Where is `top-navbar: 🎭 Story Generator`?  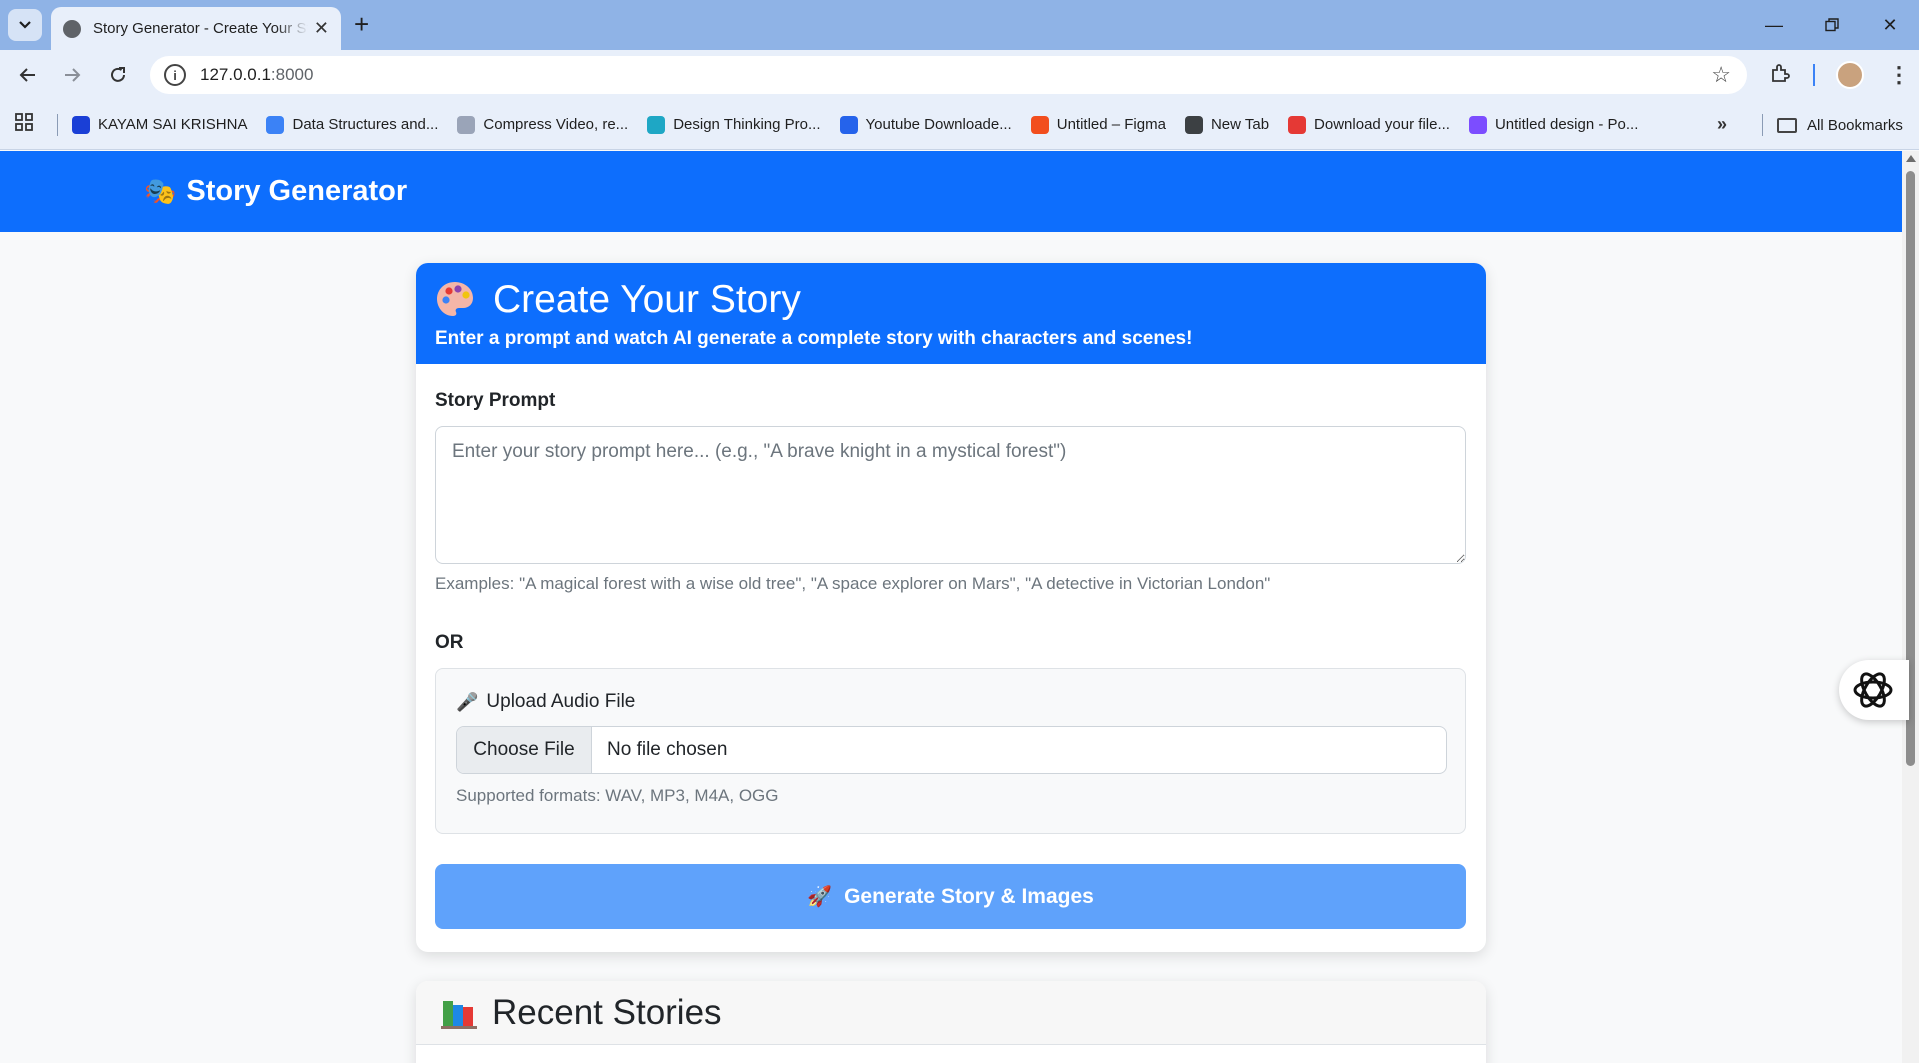
top-navbar: 🎭 Story Generator is located at coordinates (951, 191).